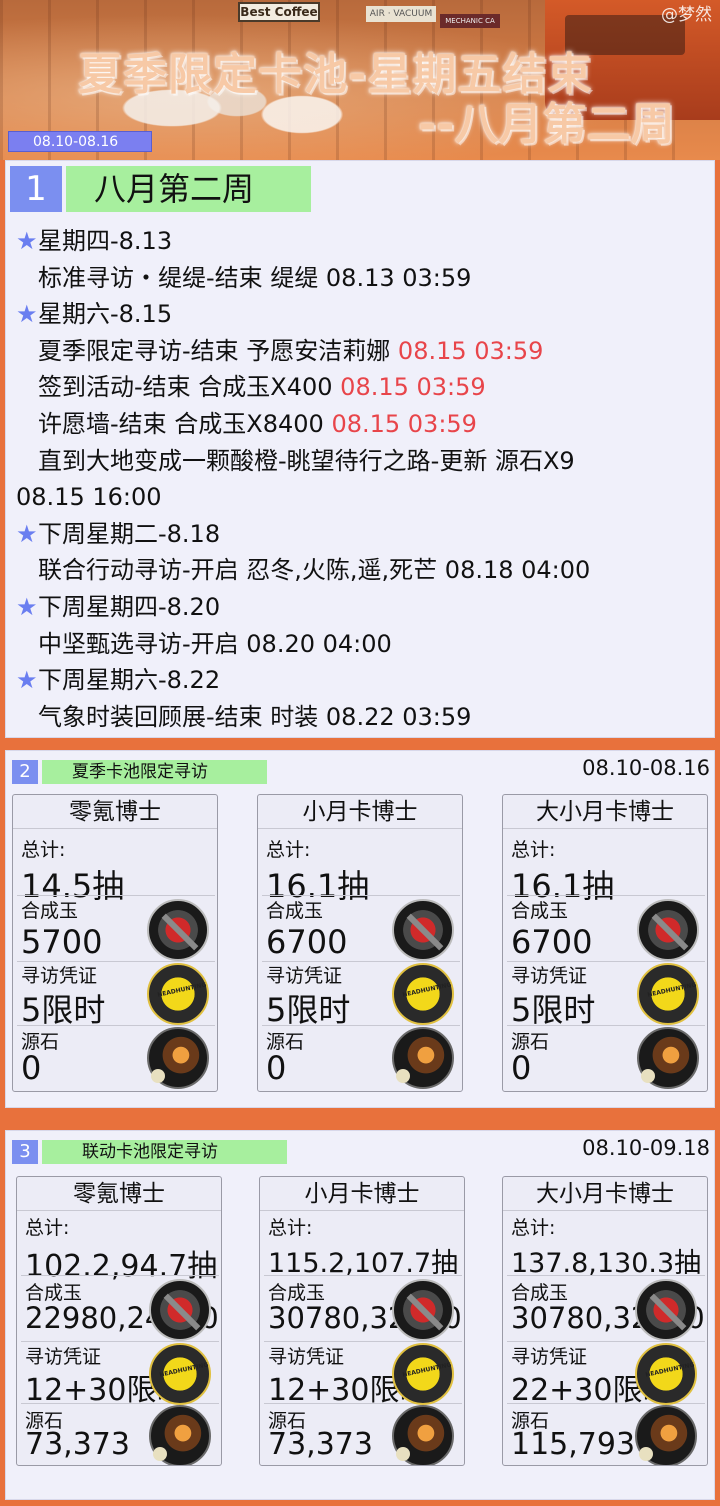 The width and height of the screenshot is (720, 1506). I want to click on section-title: 夏季卡池限定寻访, so click(154, 772).